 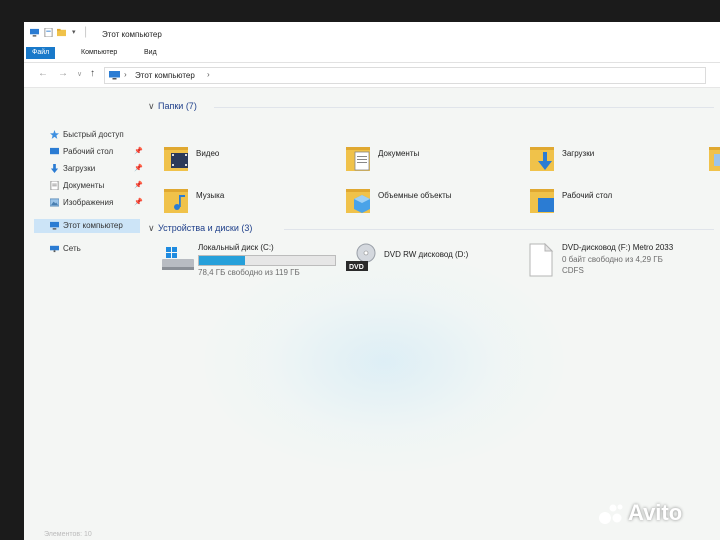 I want to click on sidebar-item-documents: Документы 📌, so click(x=90, y=186).